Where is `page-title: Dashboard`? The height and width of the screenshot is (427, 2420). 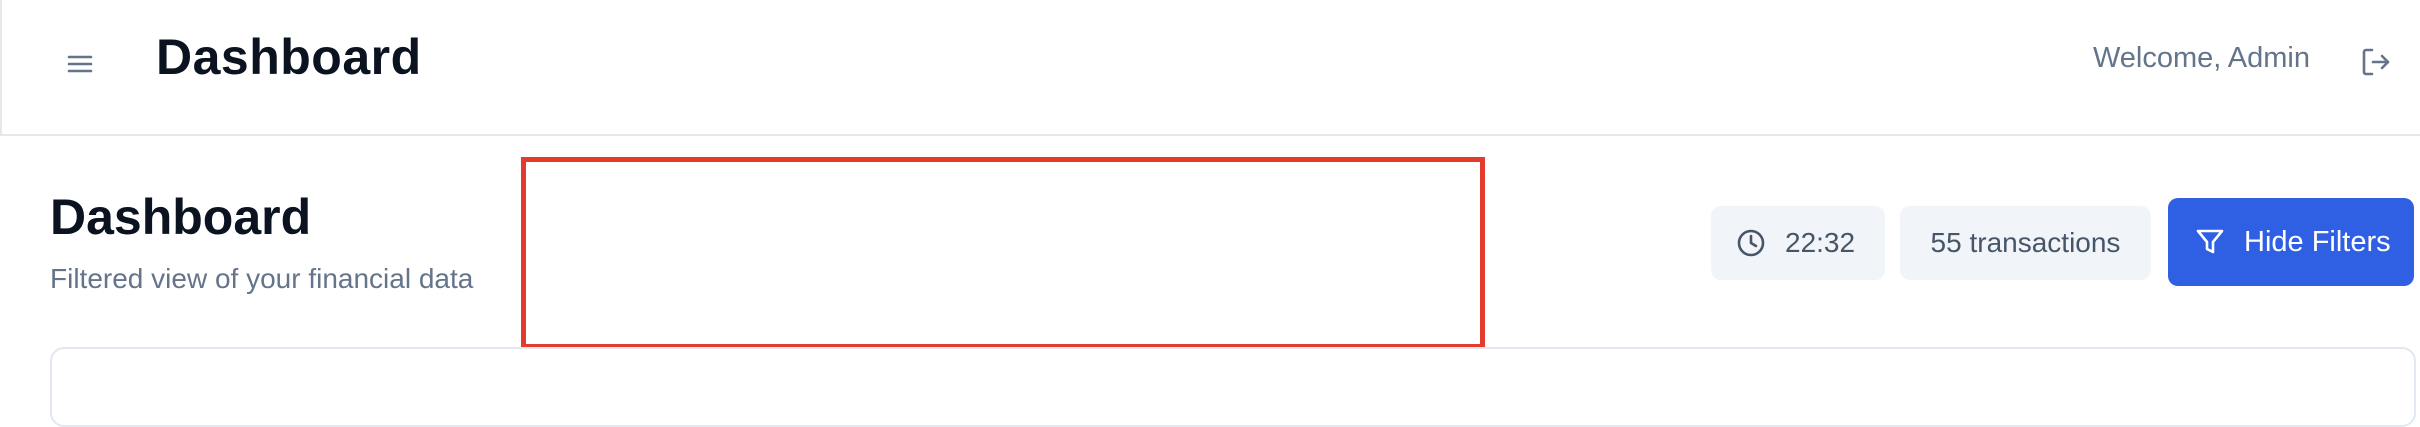
page-title: Dashboard is located at coordinates (181, 217).